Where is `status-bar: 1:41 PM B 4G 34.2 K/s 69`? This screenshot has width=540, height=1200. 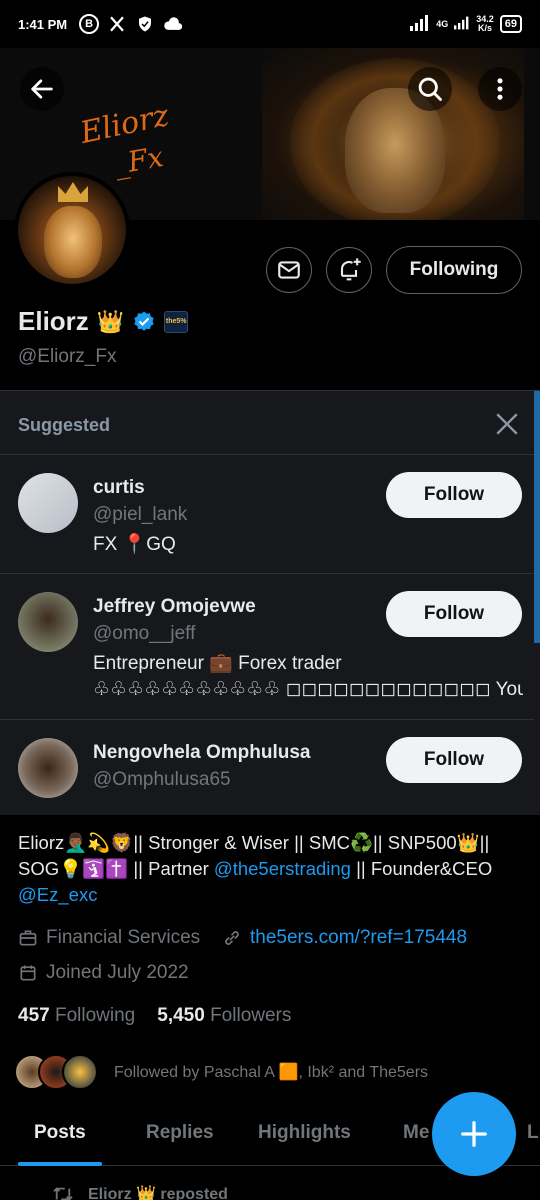 status-bar: 1:41 PM B 4G 34.2 K/s 69 is located at coordinates (270, 24).